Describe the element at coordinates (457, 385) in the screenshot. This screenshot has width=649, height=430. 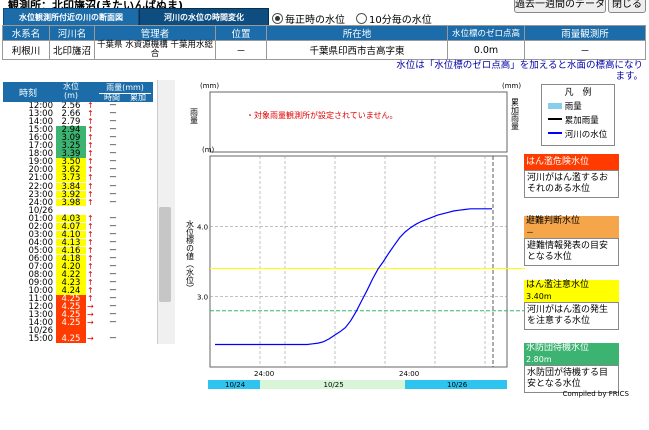
I see `date-band-label: 10/26` at that location.